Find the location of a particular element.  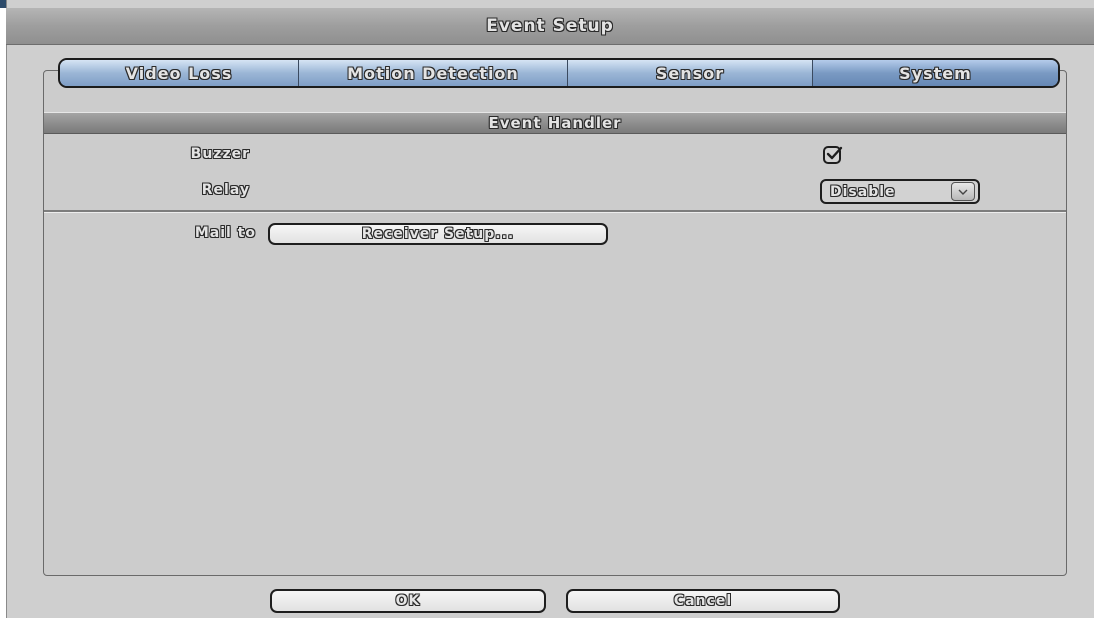

tab-motion-detection: Motion Detection is located at coordinates (433, 73).